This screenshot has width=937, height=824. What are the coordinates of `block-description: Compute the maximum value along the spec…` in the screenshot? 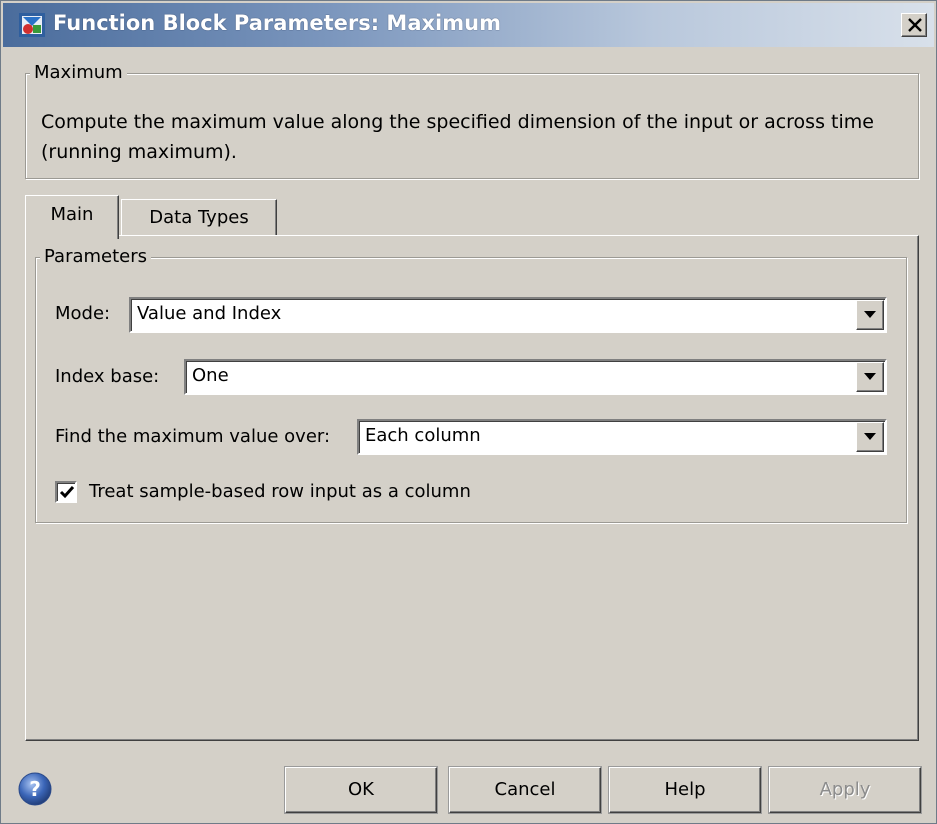 It's located at (457, 137).